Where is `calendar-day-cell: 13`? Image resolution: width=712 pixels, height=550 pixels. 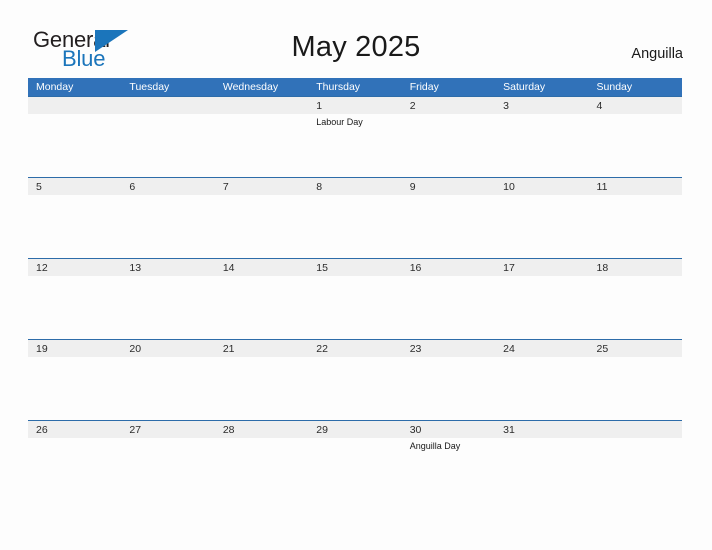 calendar-day-cell: 13 is located at coordinates (167, 298).